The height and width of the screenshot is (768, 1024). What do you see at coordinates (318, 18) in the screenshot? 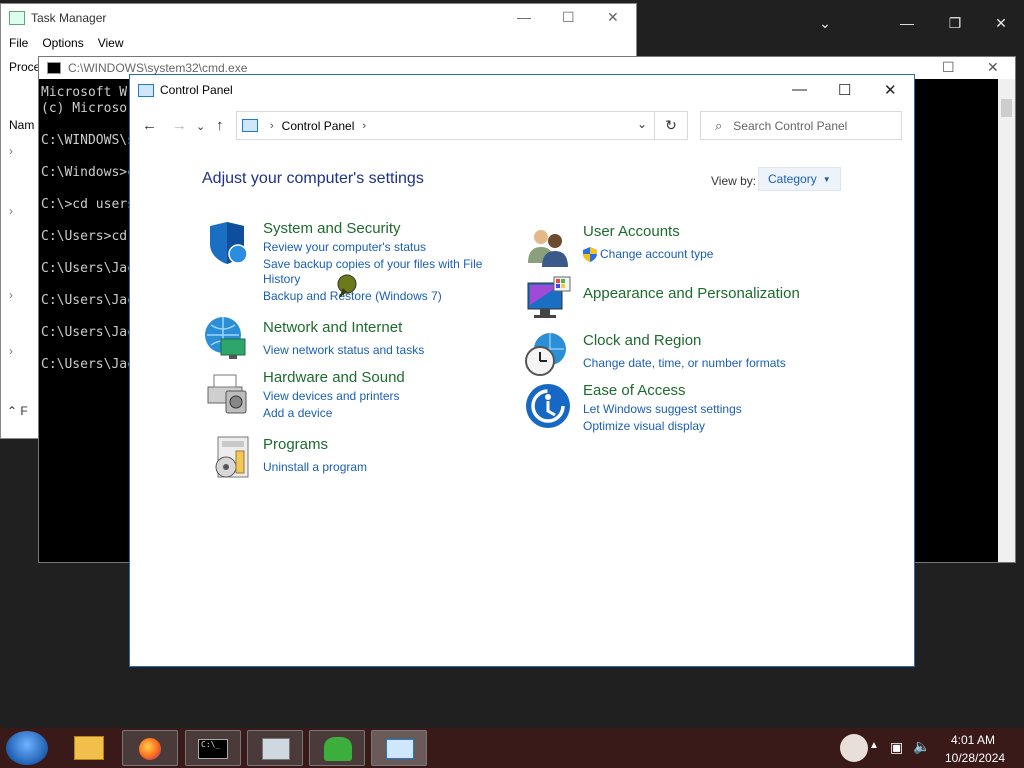
I see `task-manager-titlebar: Task Manager — ☐ ✕` at bounding box center [318, 18].